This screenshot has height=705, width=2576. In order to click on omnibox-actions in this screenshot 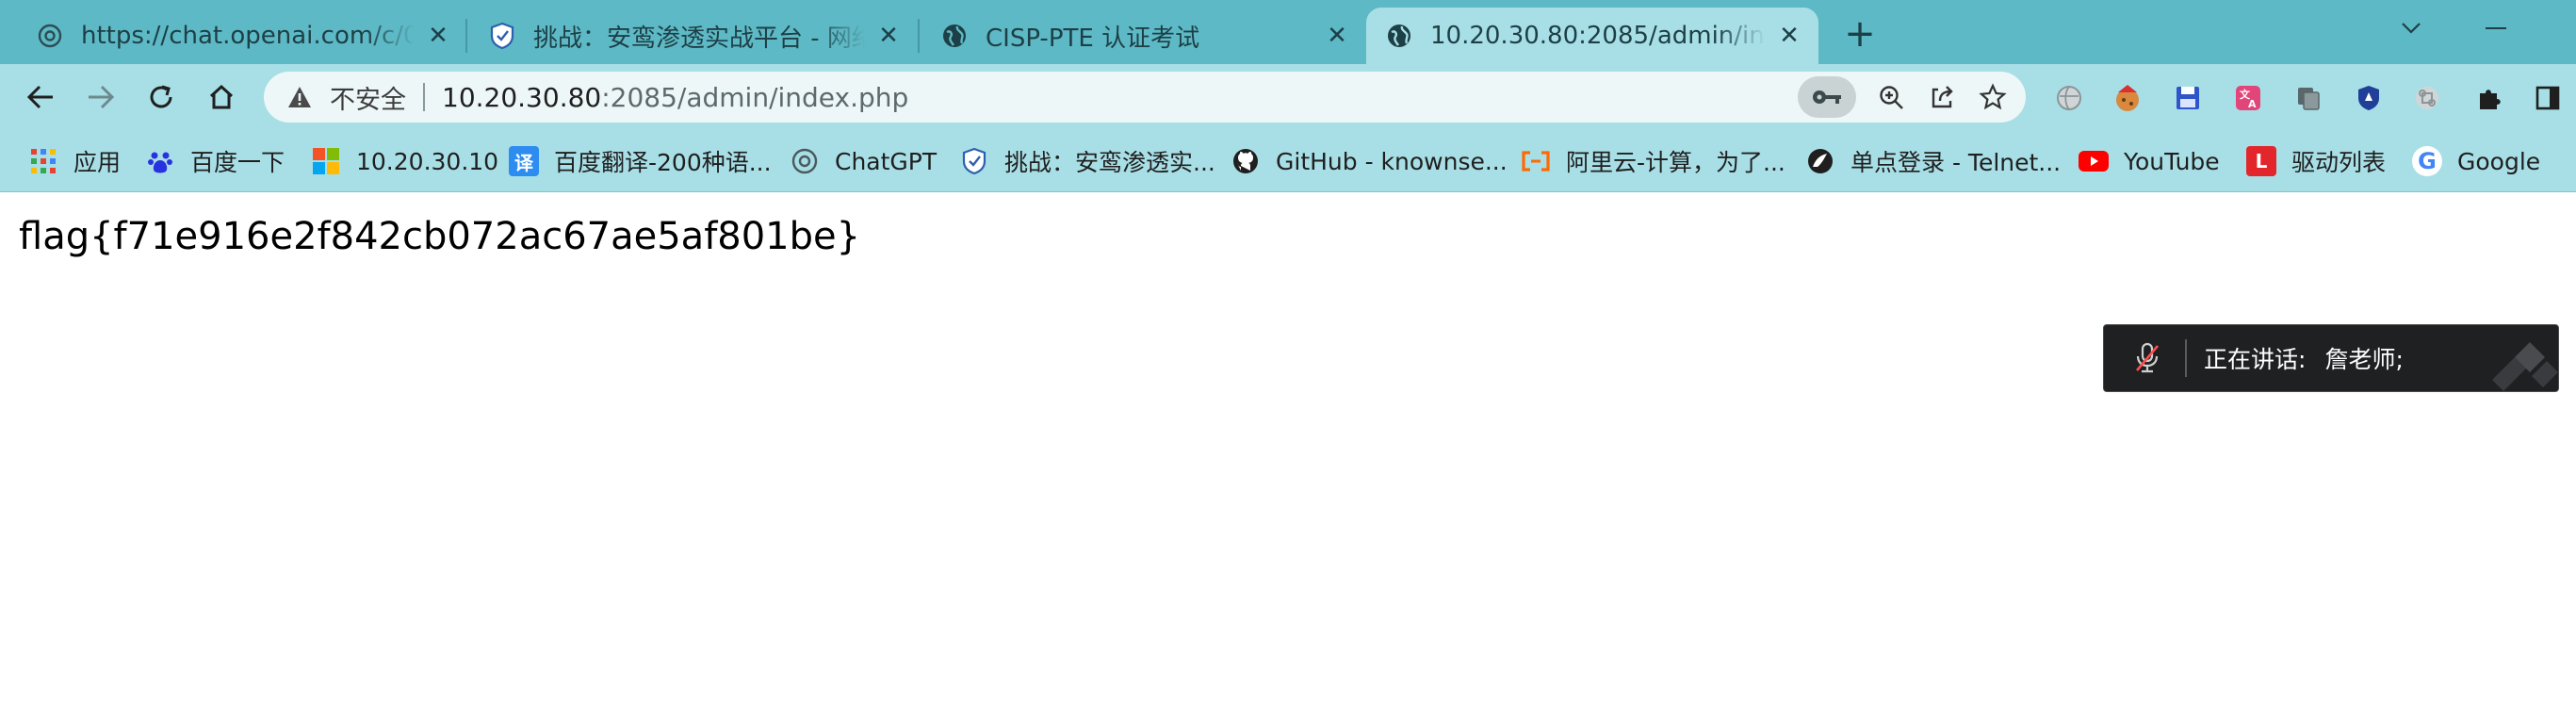, I will do `click(1908, 97)`.